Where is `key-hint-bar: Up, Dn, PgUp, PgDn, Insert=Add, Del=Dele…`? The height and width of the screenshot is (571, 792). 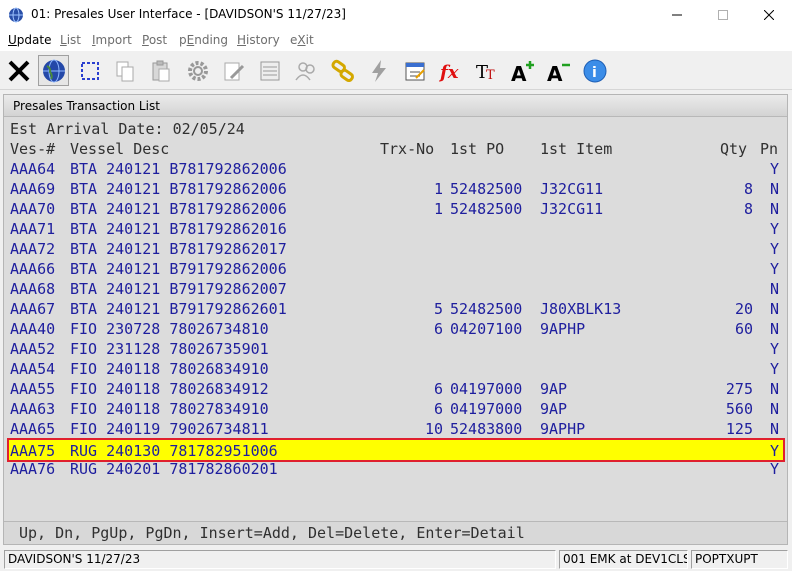
key-hint-bar: Up, Dn, PgUp, PgDn, Insert=Add, Del=Dele… is located at coordinates (395, 532).